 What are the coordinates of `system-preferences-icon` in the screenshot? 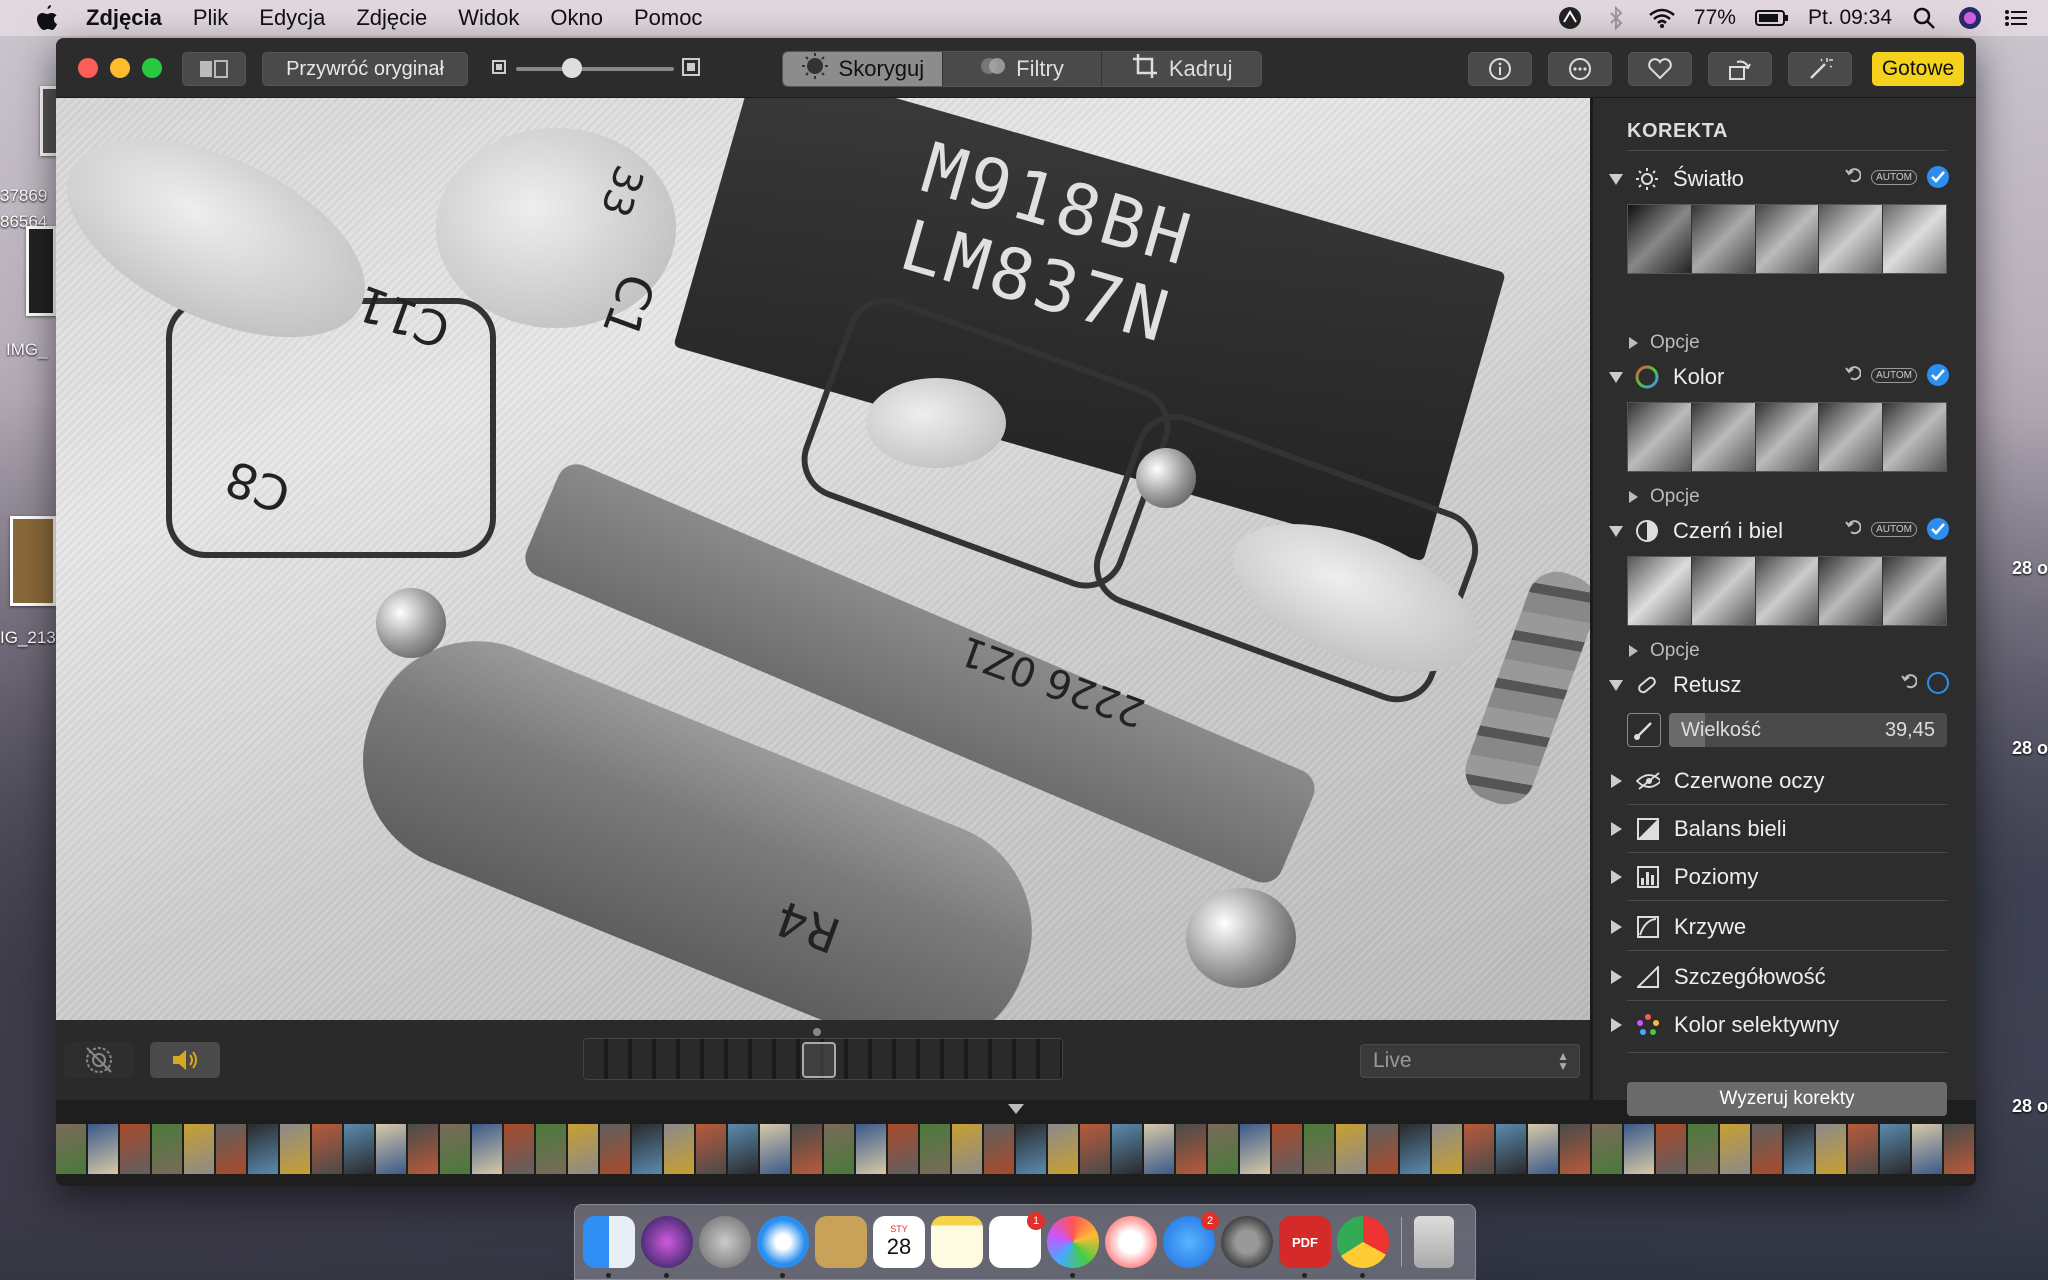 It's located at (1247, 1242).